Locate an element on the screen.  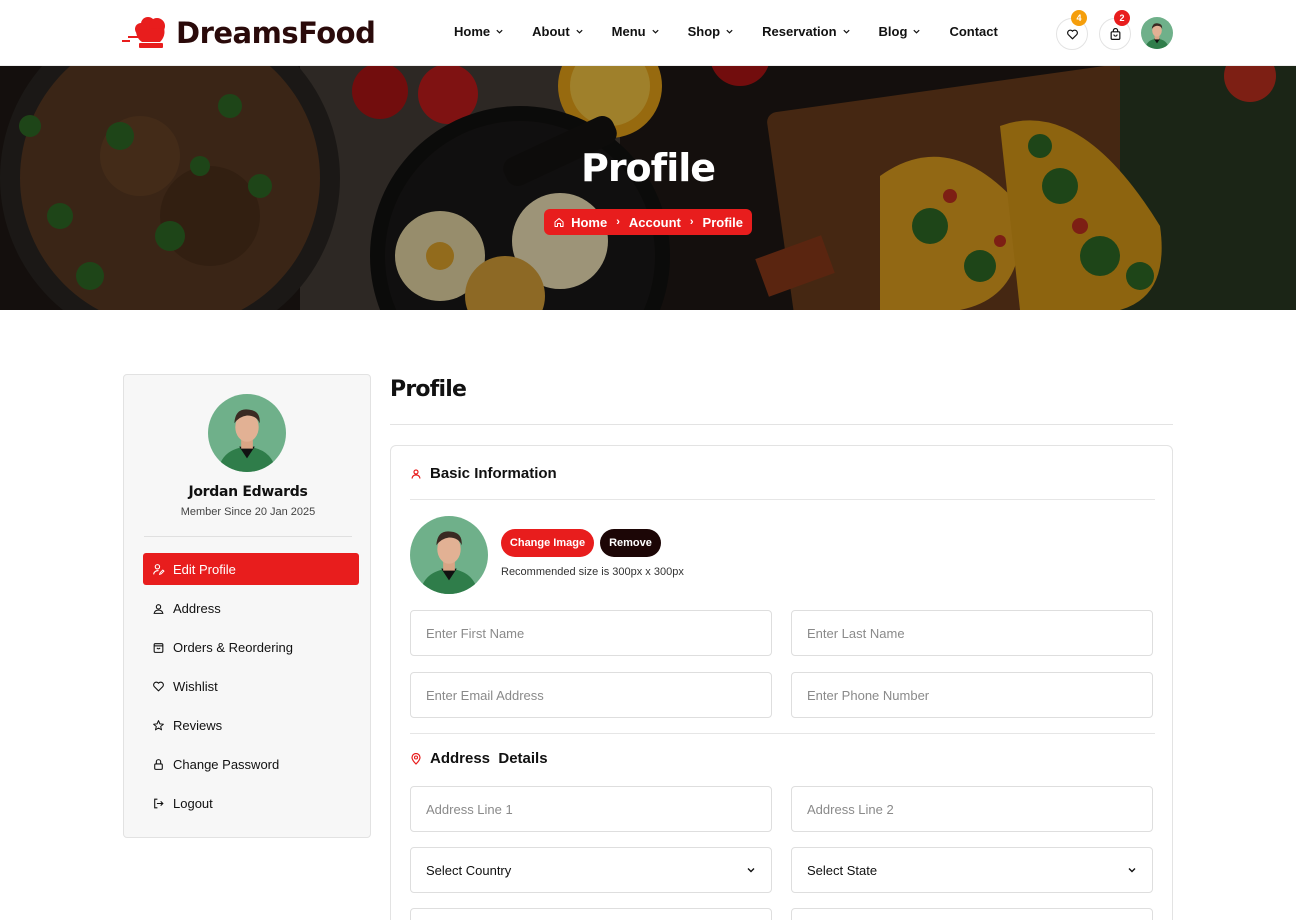
wishlist-button: 4 is located at coordinates (1072, 30).